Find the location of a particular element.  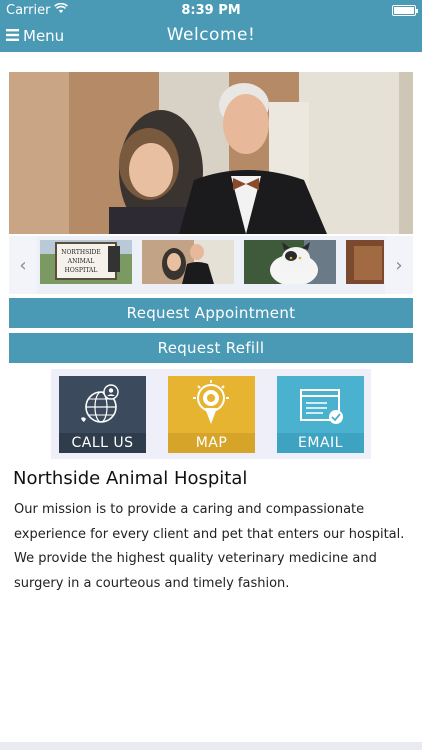

chevron-right-icon: › is located at coordinates (399, 265).